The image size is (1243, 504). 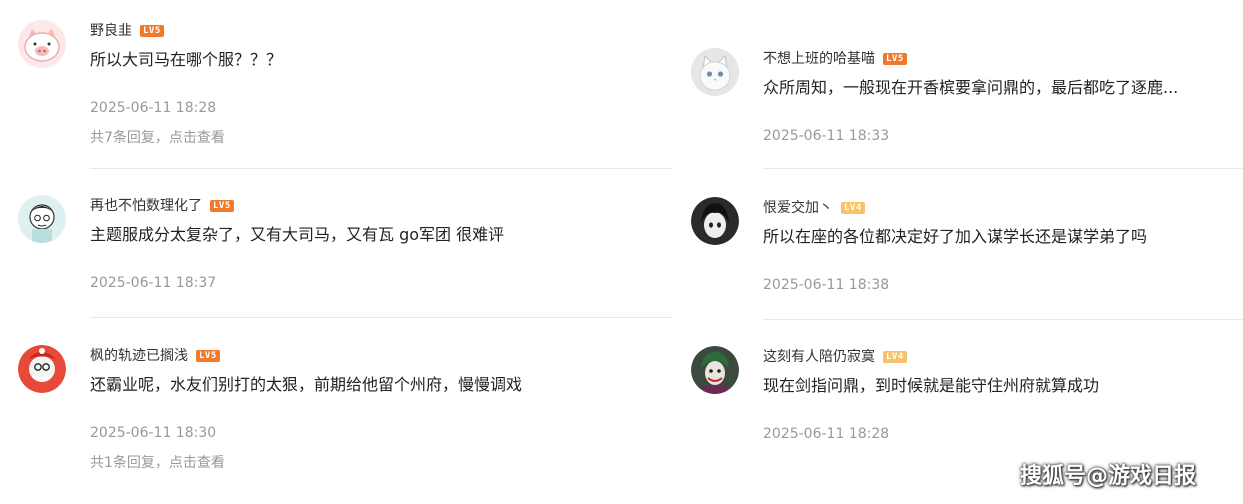 What do you see at coordinates (111, 31) in the screenshot?
I see `username: 野良韭` at bounding box center [111, 31].